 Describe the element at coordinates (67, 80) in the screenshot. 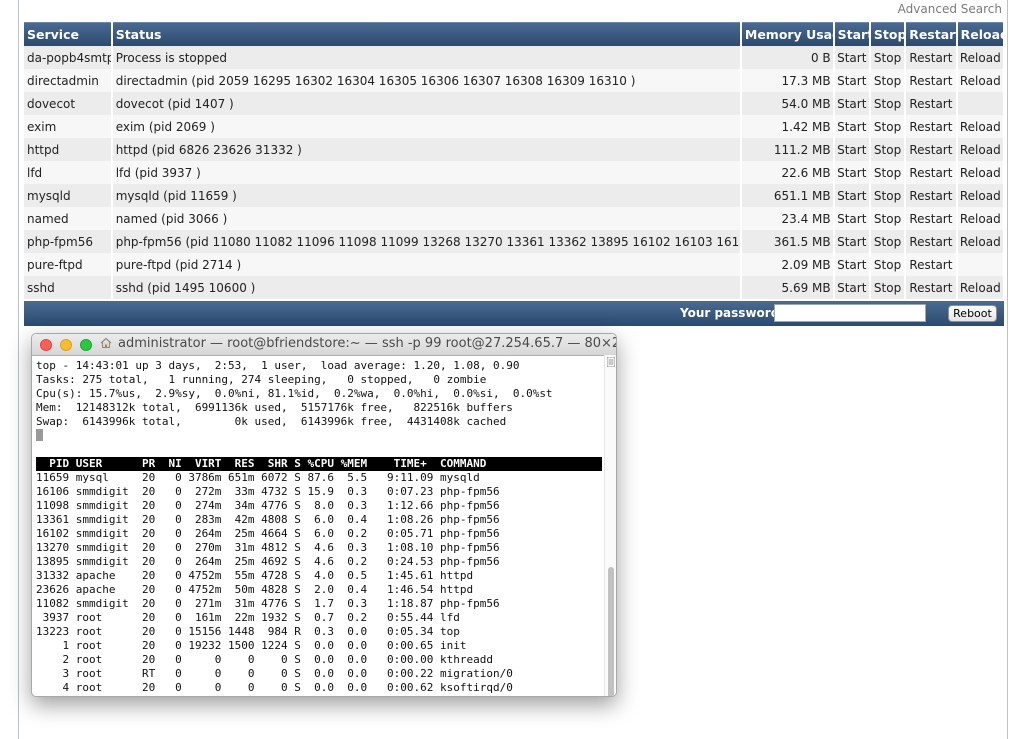

I see `service-name-cell: directadmin` at that location.